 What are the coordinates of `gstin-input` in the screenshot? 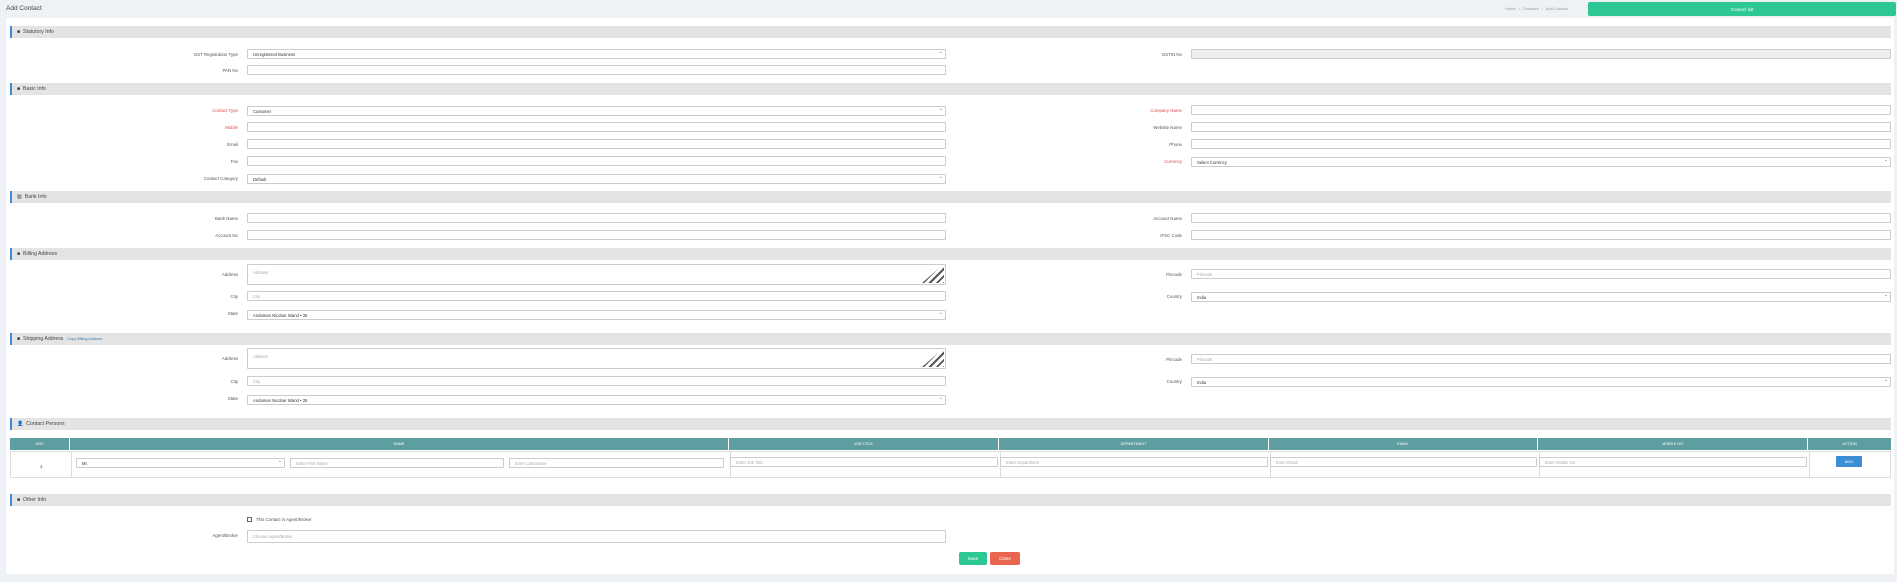 It's located at (1541, 54).